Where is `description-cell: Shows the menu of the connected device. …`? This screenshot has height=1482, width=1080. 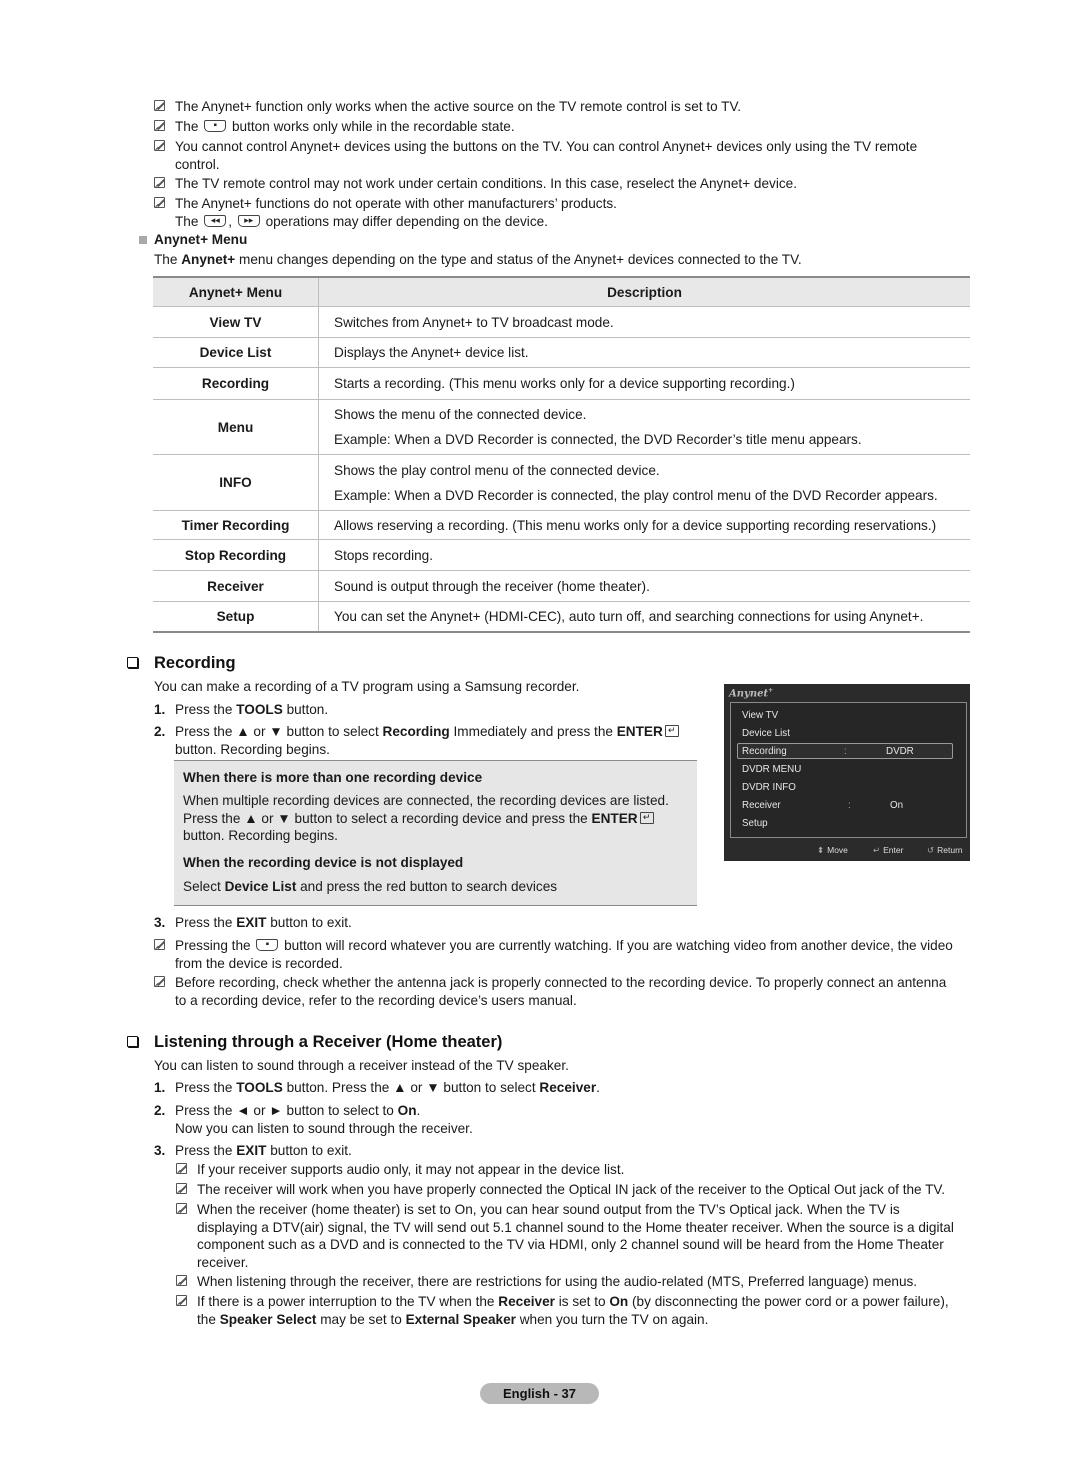
description-cell: Shows the menu of the connected device. … is located at coordinates (644, 427).